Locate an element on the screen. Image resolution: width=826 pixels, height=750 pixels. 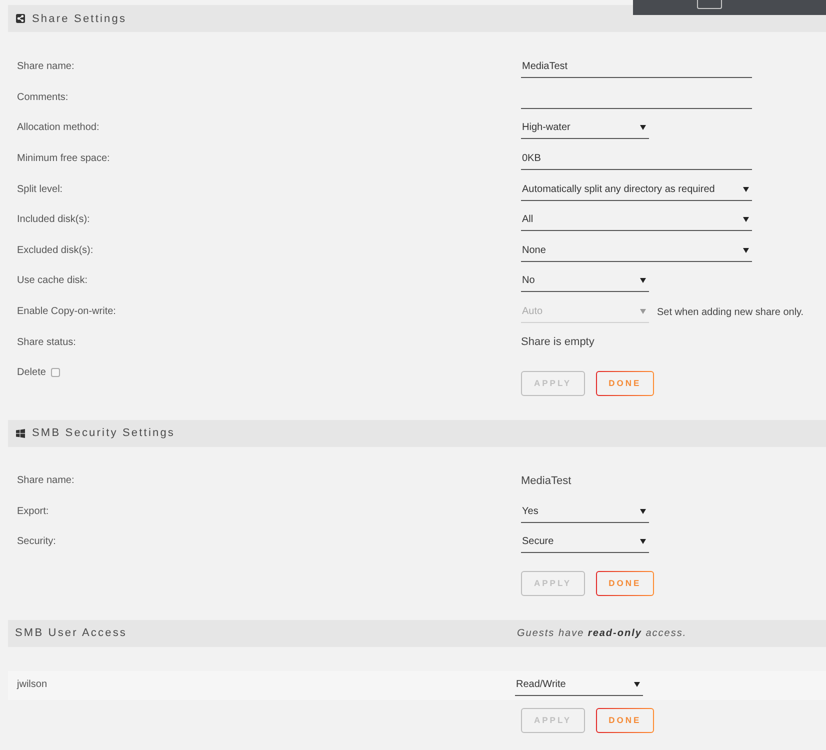
field-label: Comments: is located at coordinates (42, 98).